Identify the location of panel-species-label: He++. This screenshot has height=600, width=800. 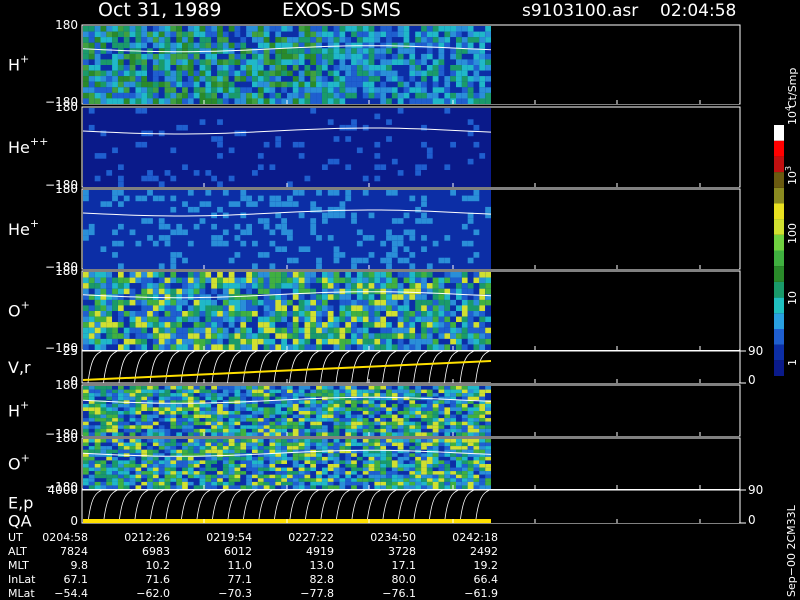
(28, 146).